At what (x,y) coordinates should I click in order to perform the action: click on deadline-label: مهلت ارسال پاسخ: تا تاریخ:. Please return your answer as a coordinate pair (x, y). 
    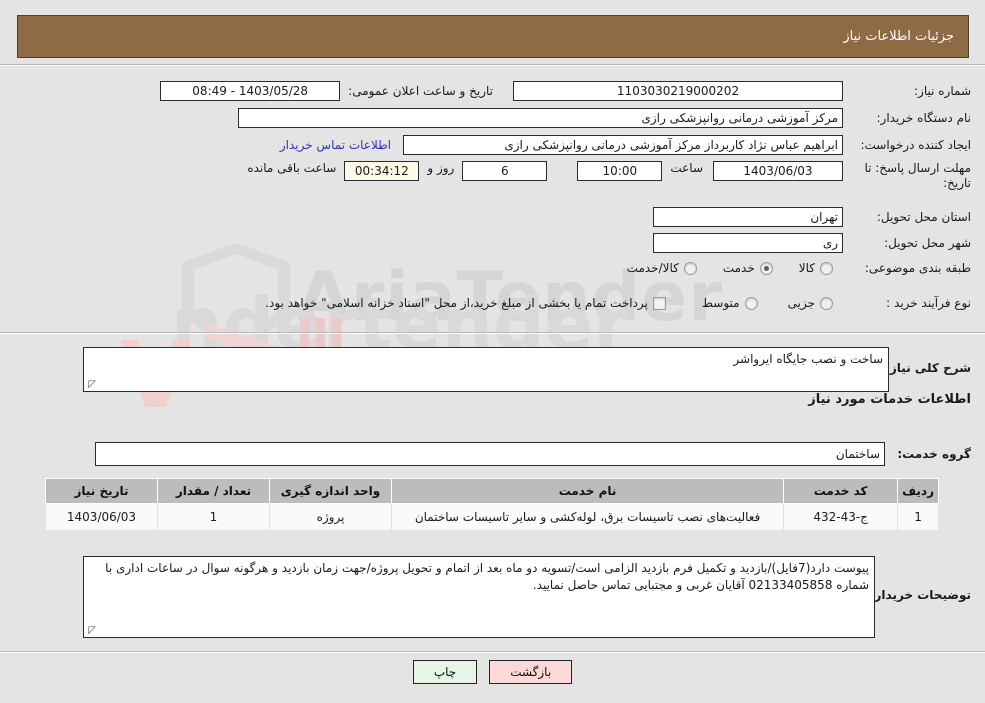
    Looking at the image, I should click on (911, 176).